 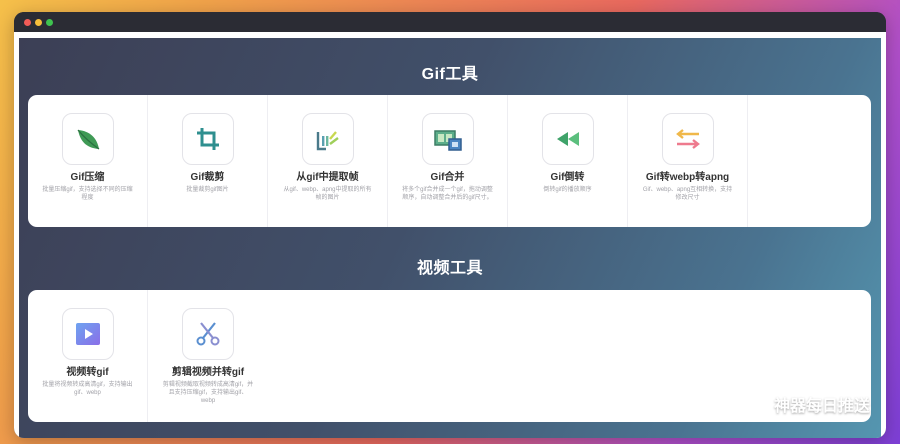 What do you see at coordinates (38, 22) in the screenshot?
I see `minimize-window-button` at bounding box center [38, 22].